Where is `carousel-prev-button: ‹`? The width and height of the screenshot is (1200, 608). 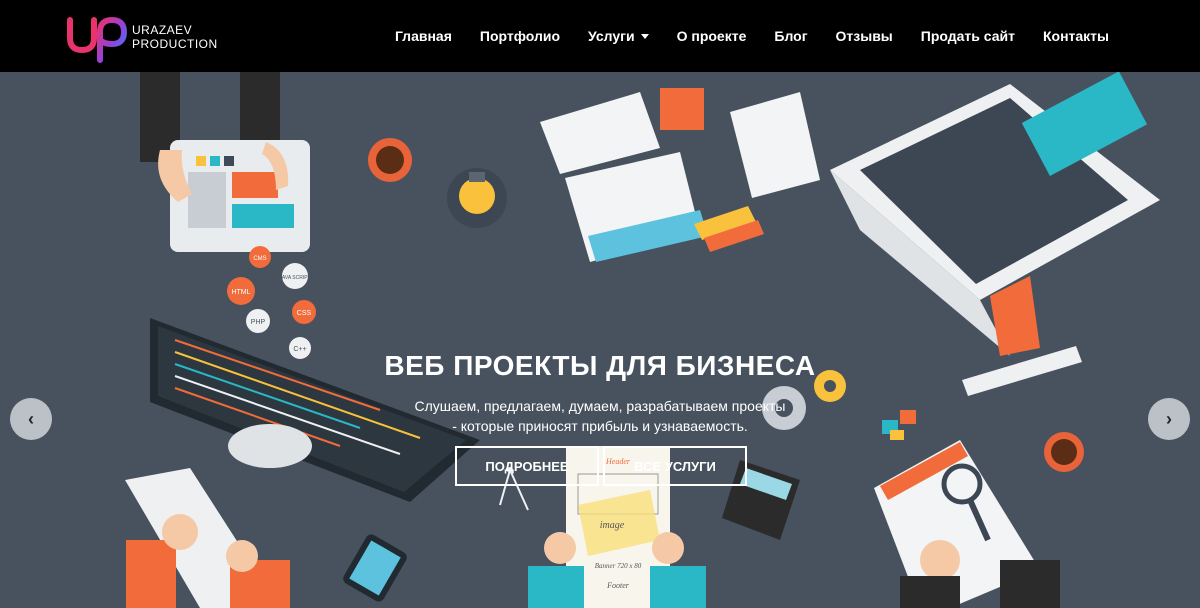
carousel-prev-button: ‹ is located at coordinates (31, 419).